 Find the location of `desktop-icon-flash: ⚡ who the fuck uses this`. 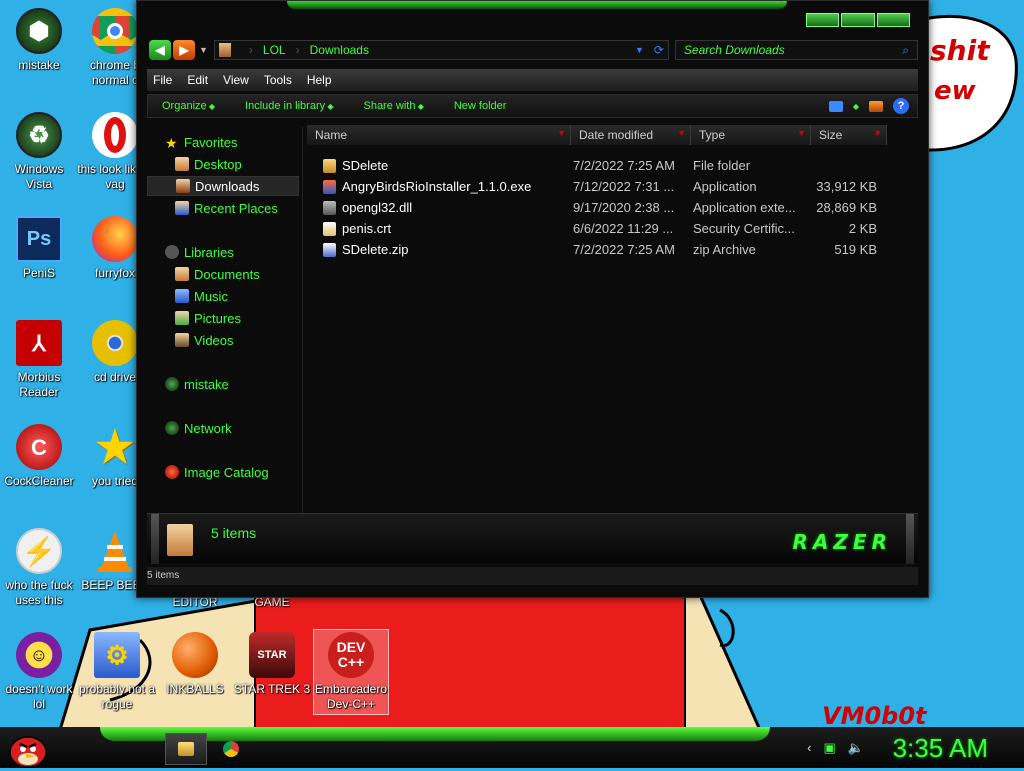

desktop-icon-flash: ⚡ who the fuck uses this is located at coordinates (39, 568).